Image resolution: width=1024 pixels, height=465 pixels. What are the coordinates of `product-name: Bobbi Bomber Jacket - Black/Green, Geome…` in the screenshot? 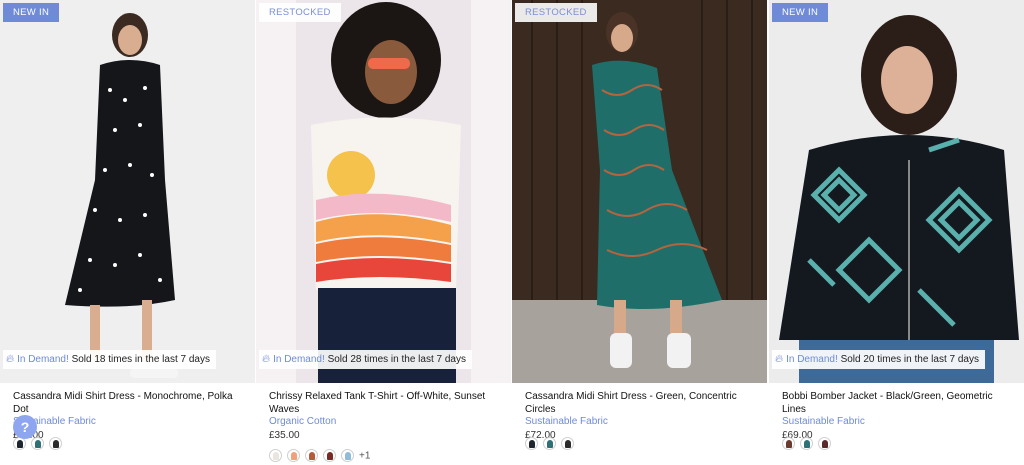 It's located at (900, 403).